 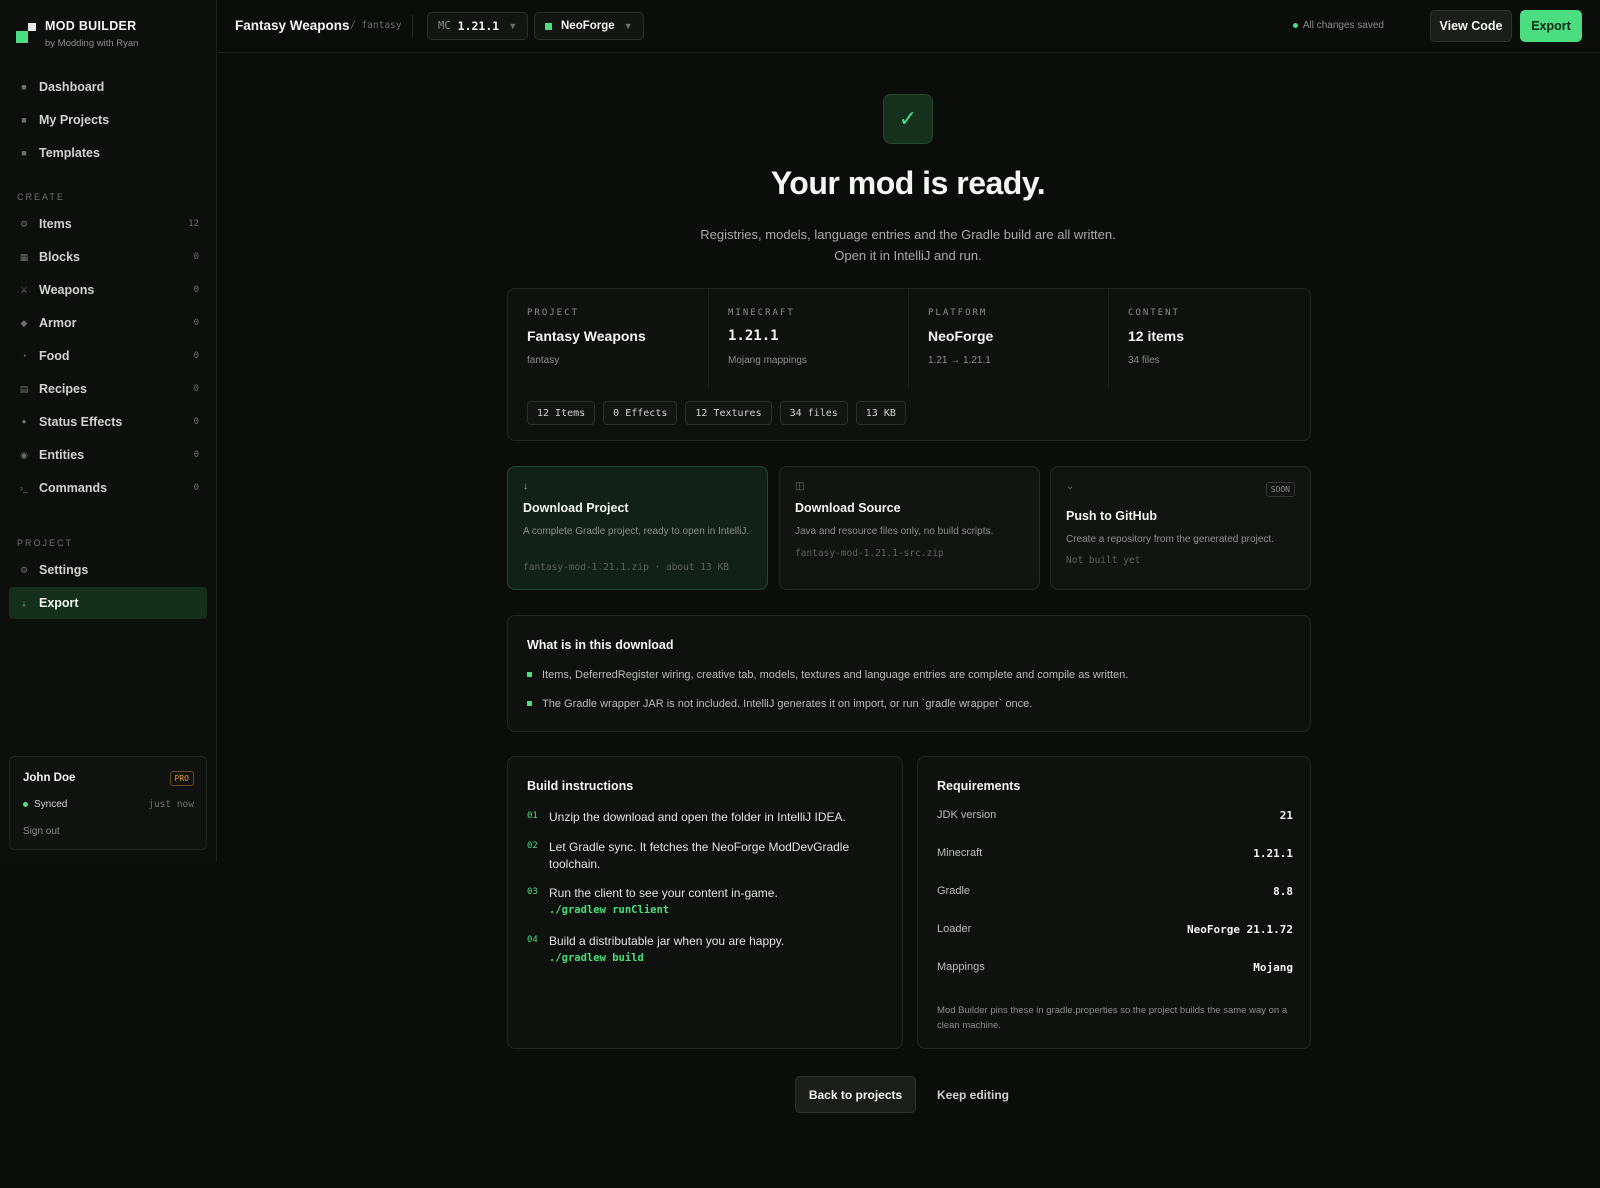 I want to click on summary-label: MINECRAFT, so click(x=761, y=313).